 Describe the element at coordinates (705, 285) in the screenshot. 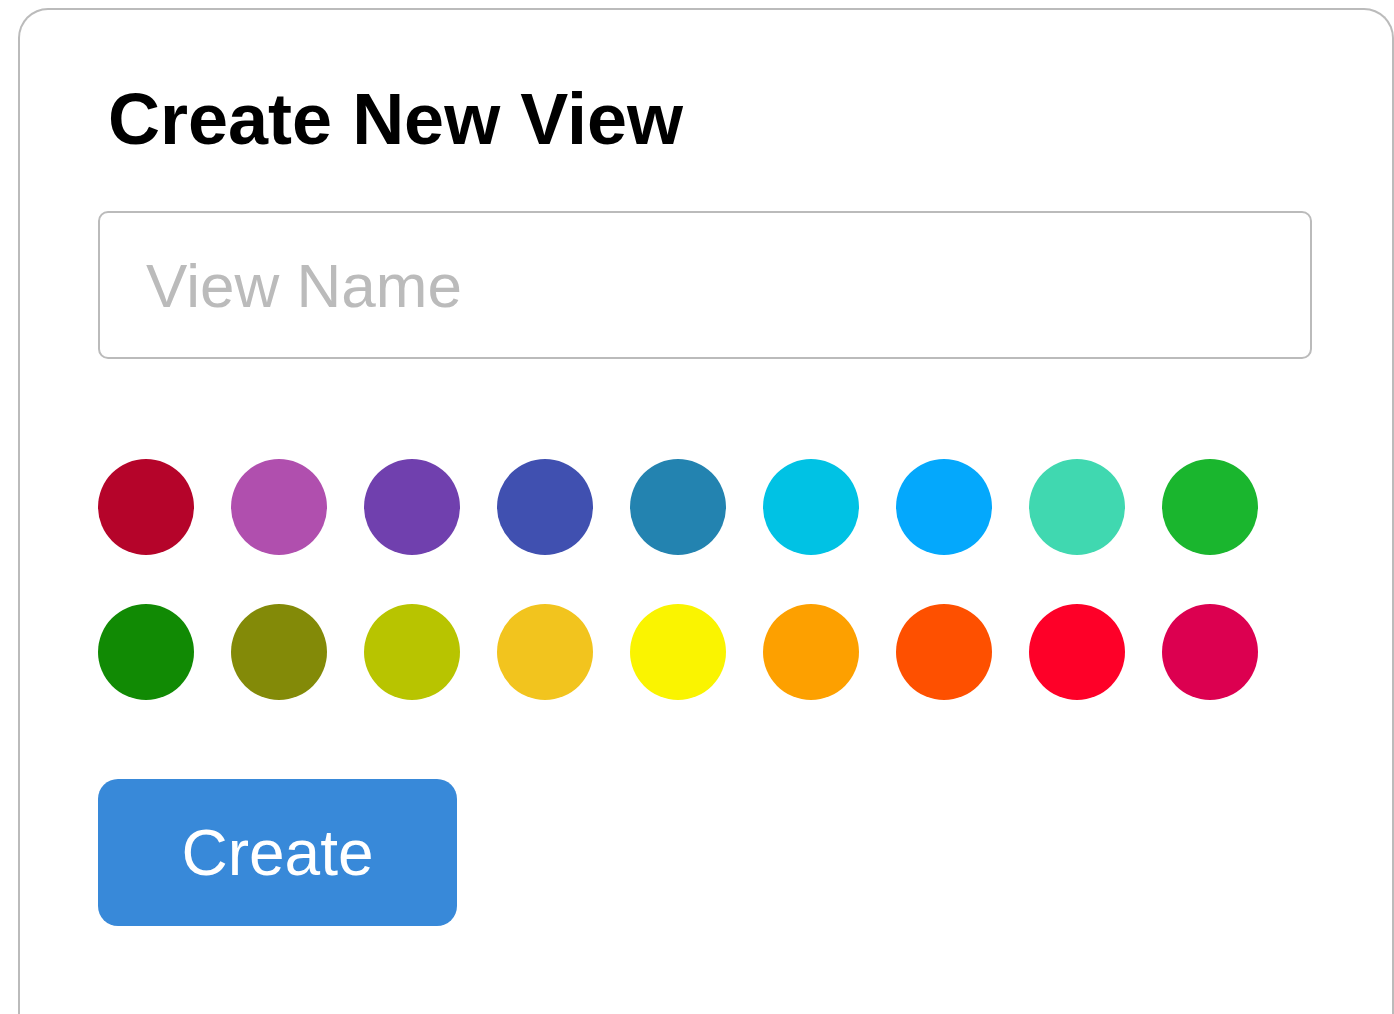

I see `view-name-field: View Name` at that location.